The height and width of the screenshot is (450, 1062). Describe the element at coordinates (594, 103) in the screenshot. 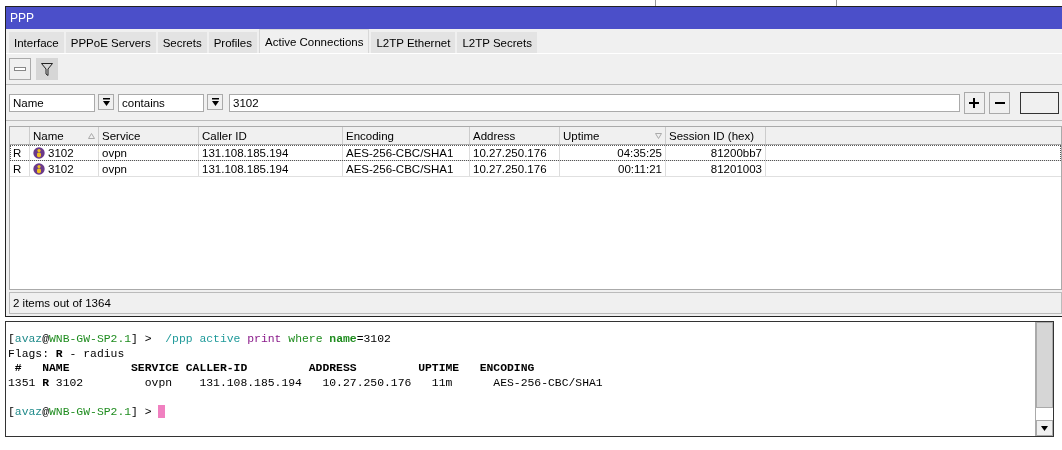

I see `filter-value-field: 3102` at that location.